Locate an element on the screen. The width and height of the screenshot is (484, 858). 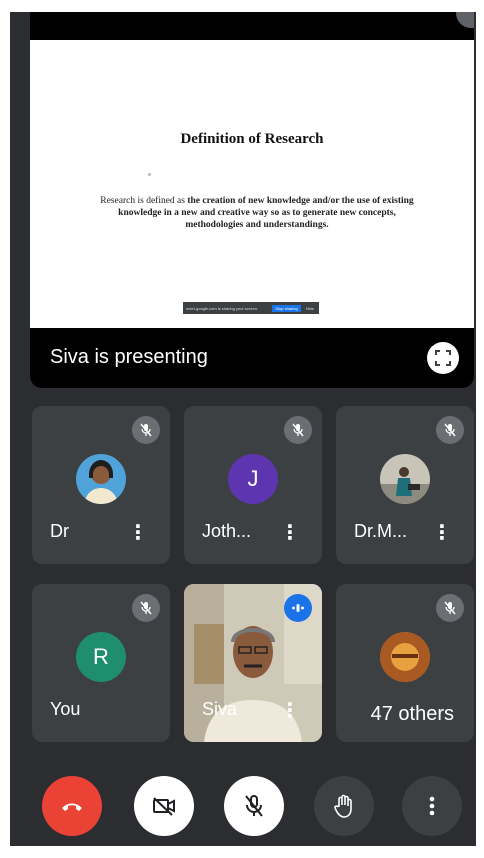
participant-tile: Dr ⋮ is located at coordinates (101, 485).